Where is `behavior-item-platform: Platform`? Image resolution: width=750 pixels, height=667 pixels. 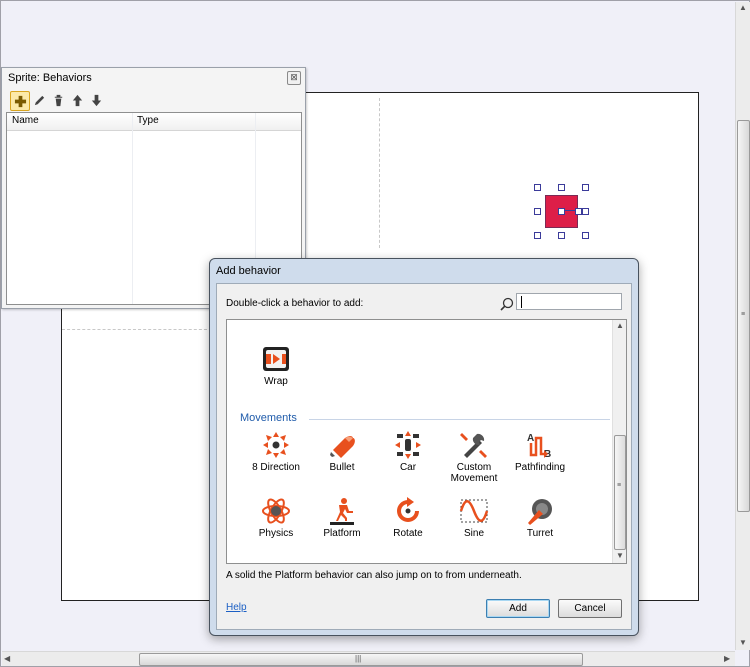
behavior-item-platform: Platform is located at coordinates (342, 517).